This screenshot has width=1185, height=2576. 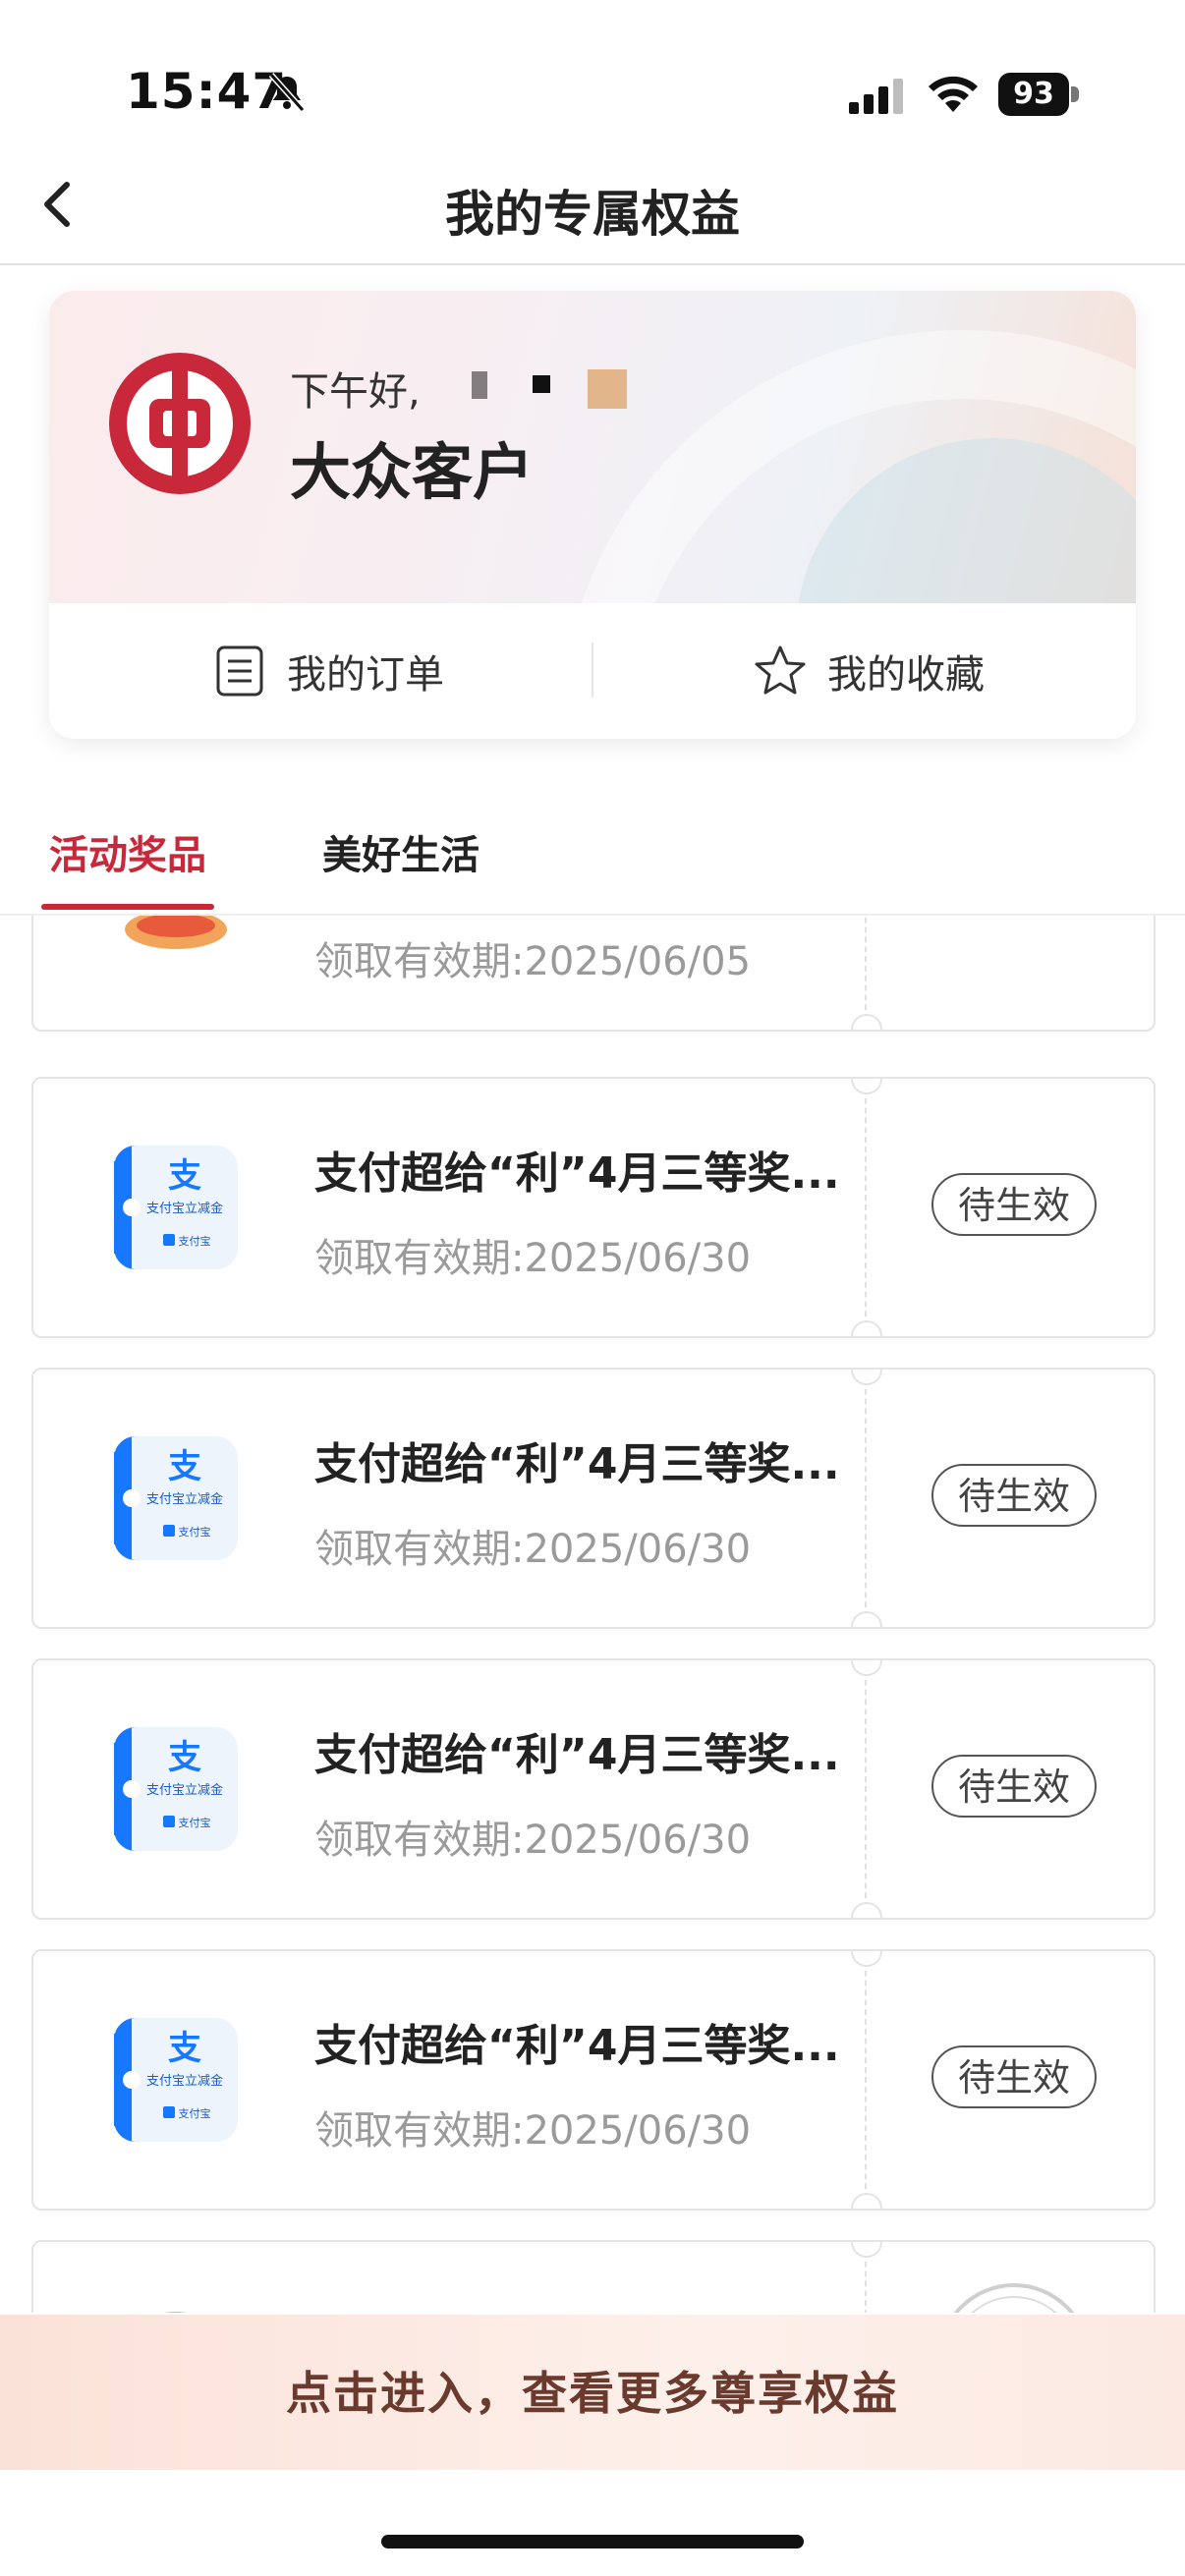 I want to click on status-bar: 15:47 93, so click(x=592, y=73).